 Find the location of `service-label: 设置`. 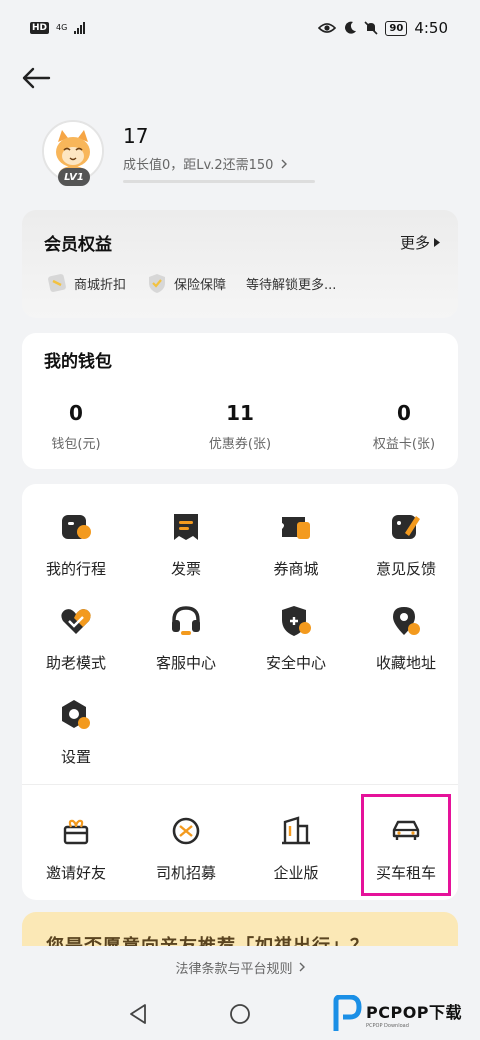

service-label: 设置 is located at coordinates (75, 757).